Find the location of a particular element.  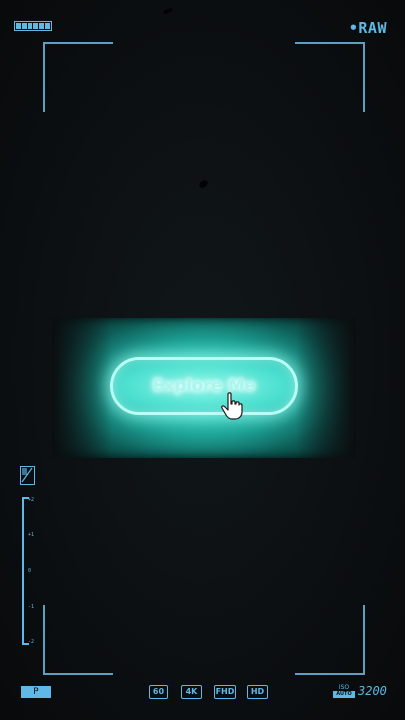

exposure-scale: +2 +1 0 -1 -2 is located at coordinates (32, 571).